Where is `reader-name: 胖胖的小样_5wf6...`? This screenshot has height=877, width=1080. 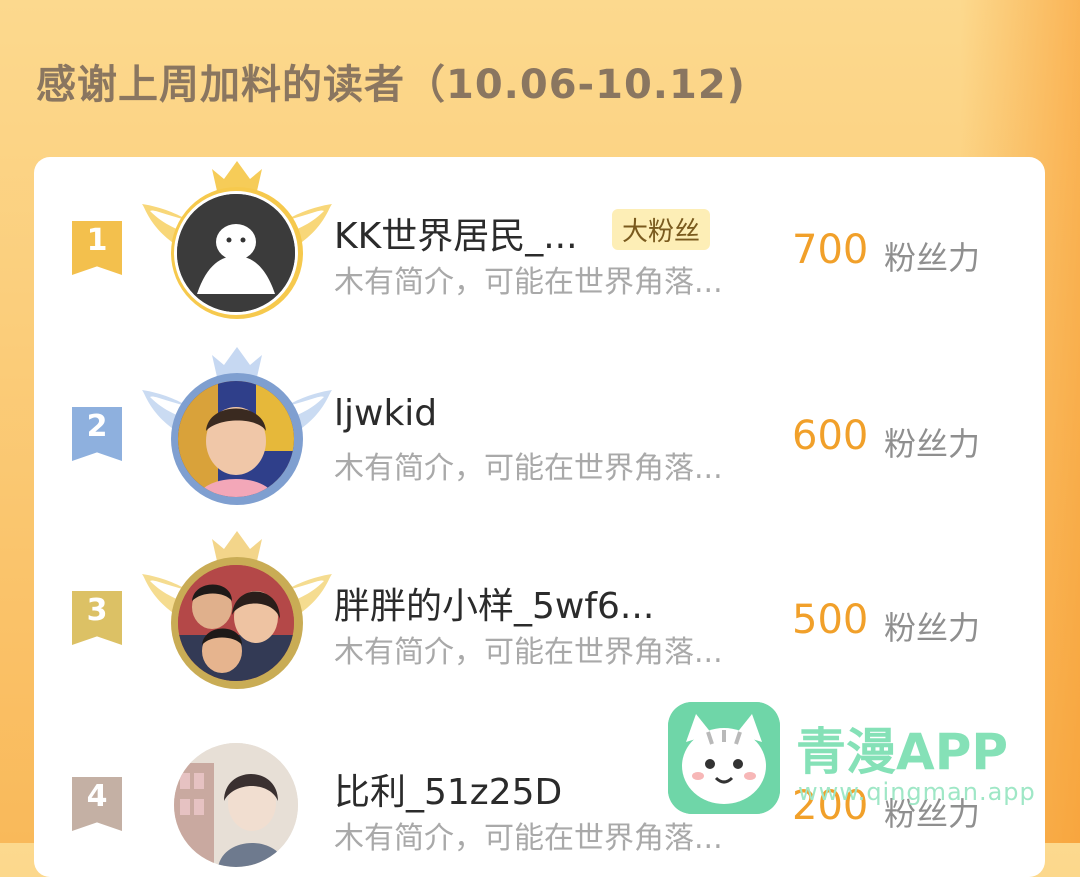
reader-name: 胖胖的小样_5wf6... is located at coordinates (494, 603).